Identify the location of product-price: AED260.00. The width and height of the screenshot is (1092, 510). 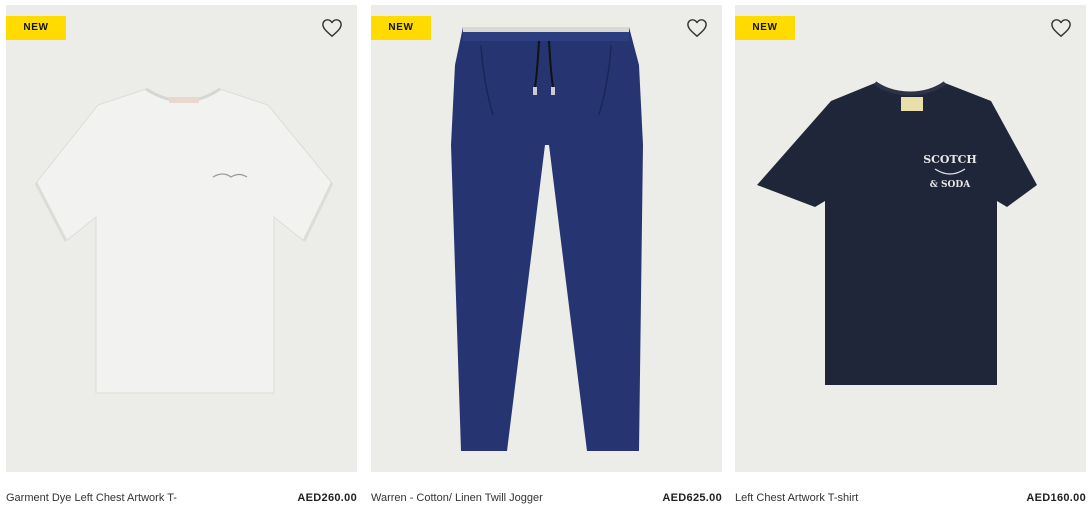
(327, 498).